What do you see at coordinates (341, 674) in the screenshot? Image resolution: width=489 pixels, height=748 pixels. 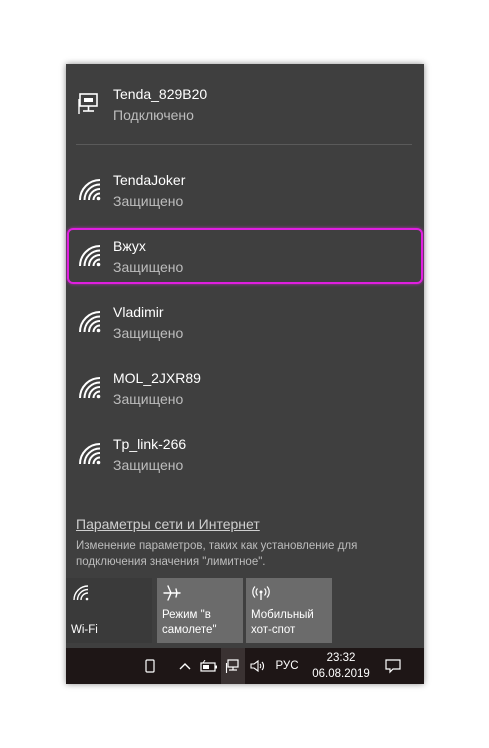 I see `clock-date: 06.08.2019` at bounding box center [341, 674].